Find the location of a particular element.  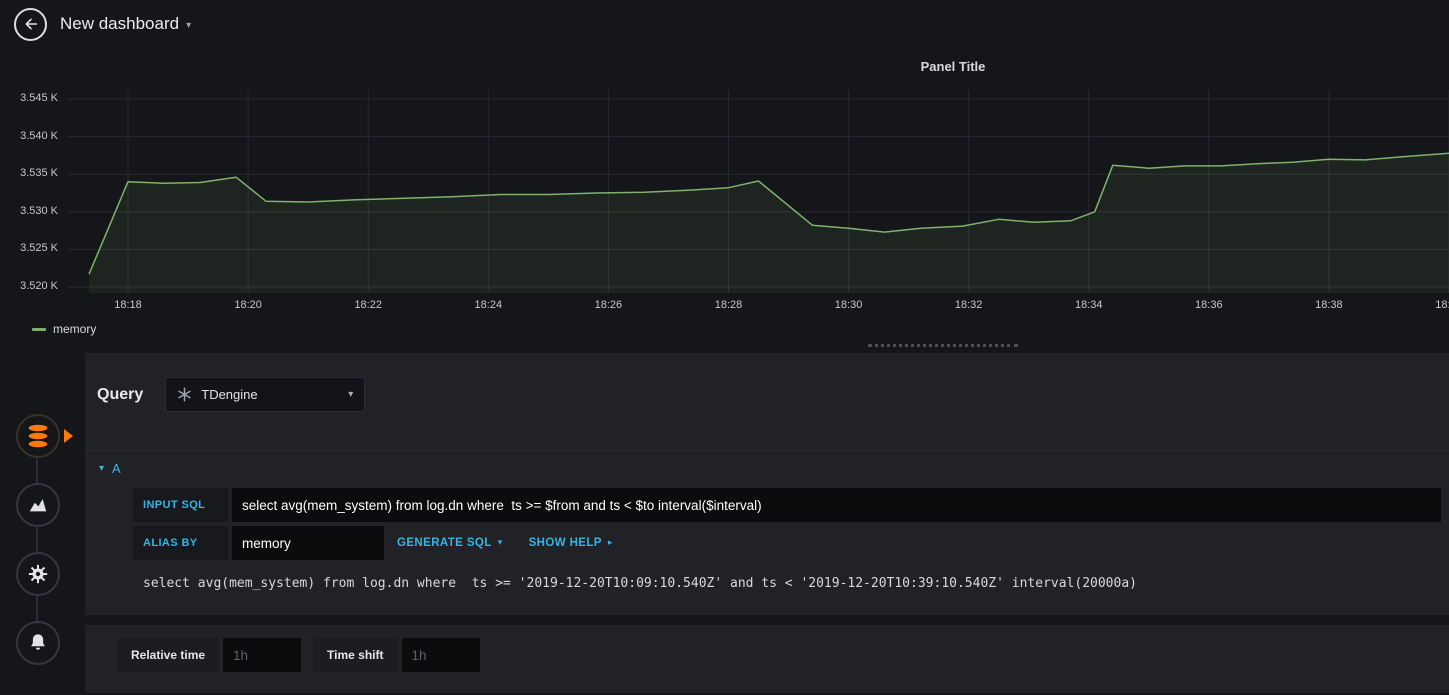

legend-series-label: memory is located at coordinates (74, 329).